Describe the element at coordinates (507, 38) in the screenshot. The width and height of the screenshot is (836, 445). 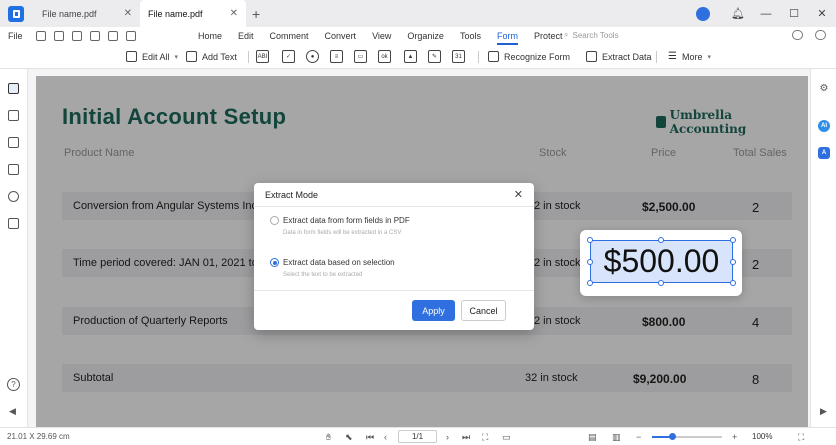
I see `menu-form: Form` at that location.